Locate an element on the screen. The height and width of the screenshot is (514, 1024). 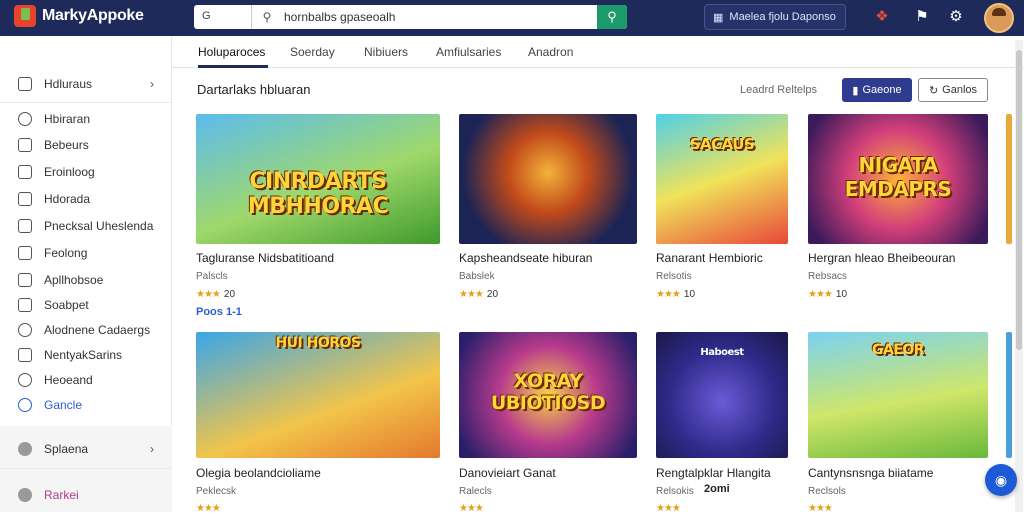
secondary-button-label: Ganlos is located at coordinates (960, 90).